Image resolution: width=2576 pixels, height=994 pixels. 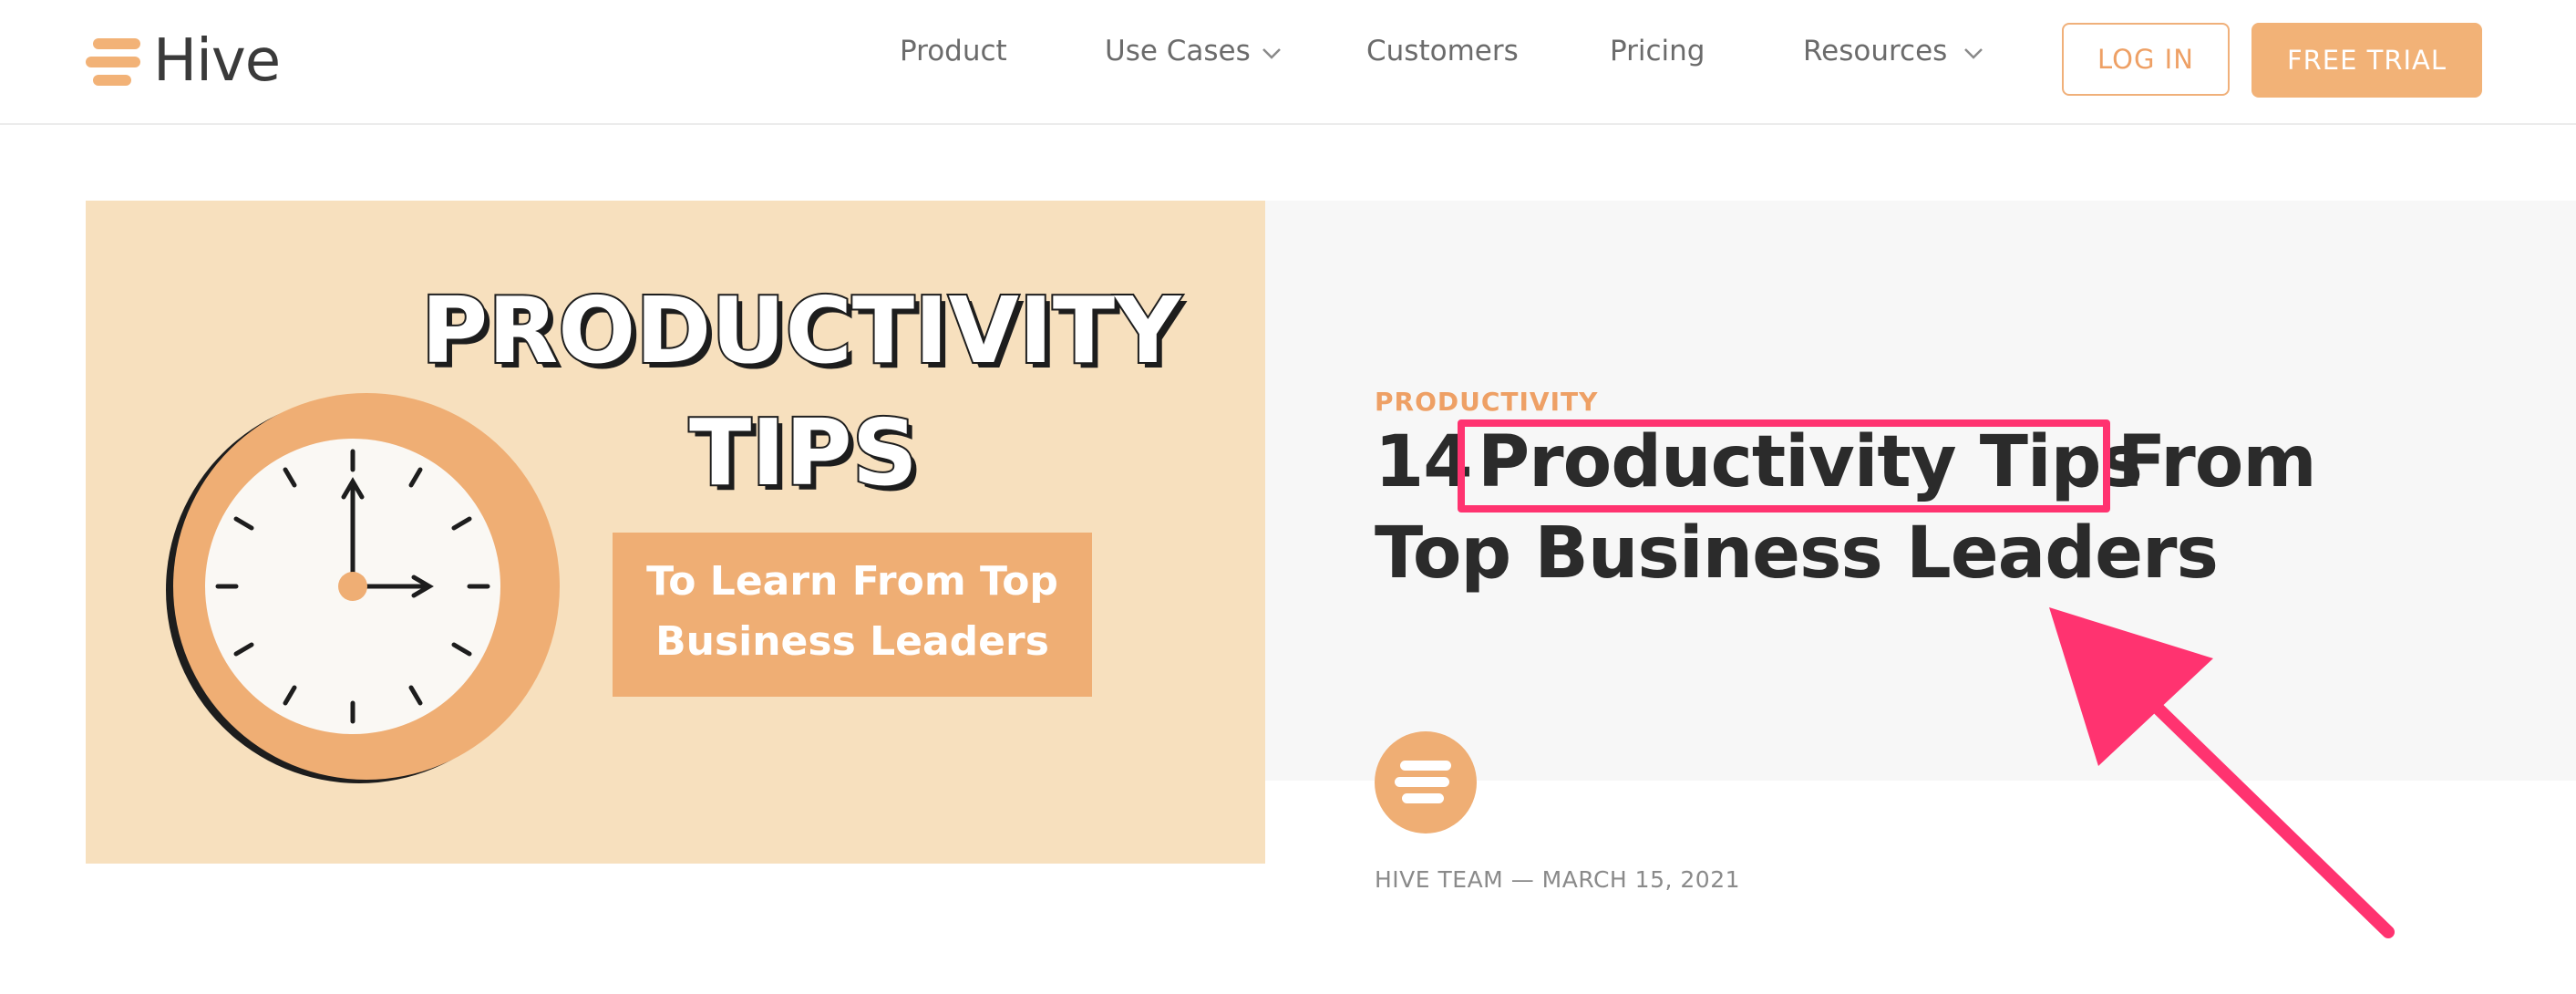 What do you see at coordinates (801, 330) in the screenshot?
I see `image-title-line1: PRODUCTIVITY` at bounding box center [801, 330].